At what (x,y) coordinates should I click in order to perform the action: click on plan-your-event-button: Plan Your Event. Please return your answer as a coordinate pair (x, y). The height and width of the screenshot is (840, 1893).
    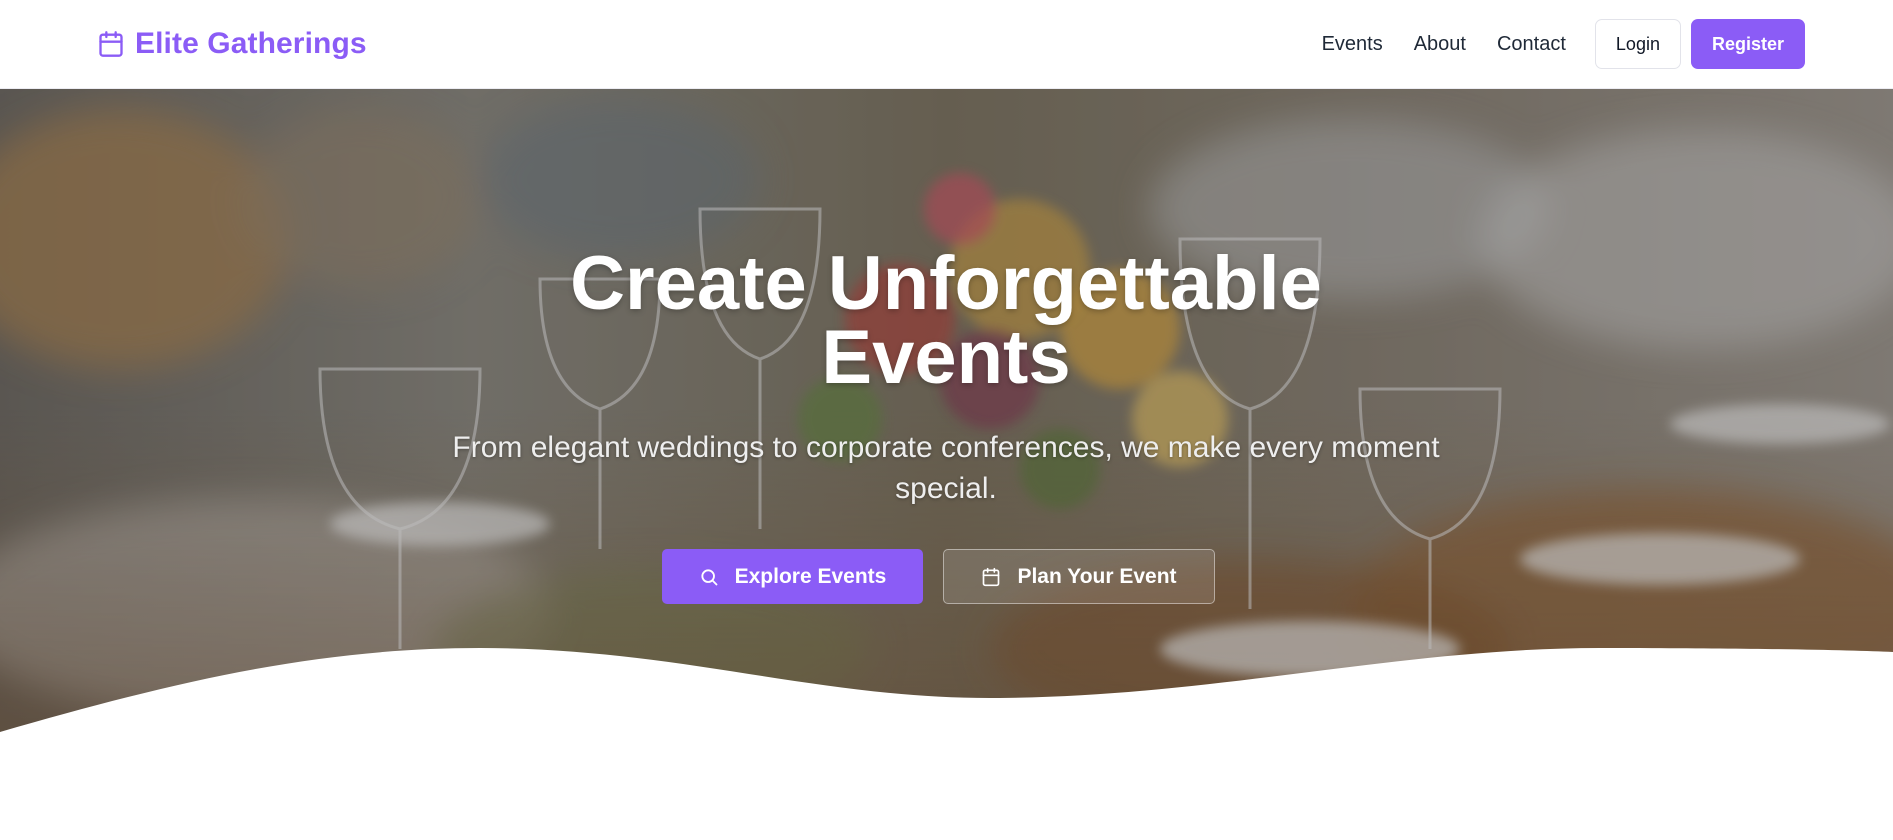
    Looking at the image, I should click on (1079, 576).